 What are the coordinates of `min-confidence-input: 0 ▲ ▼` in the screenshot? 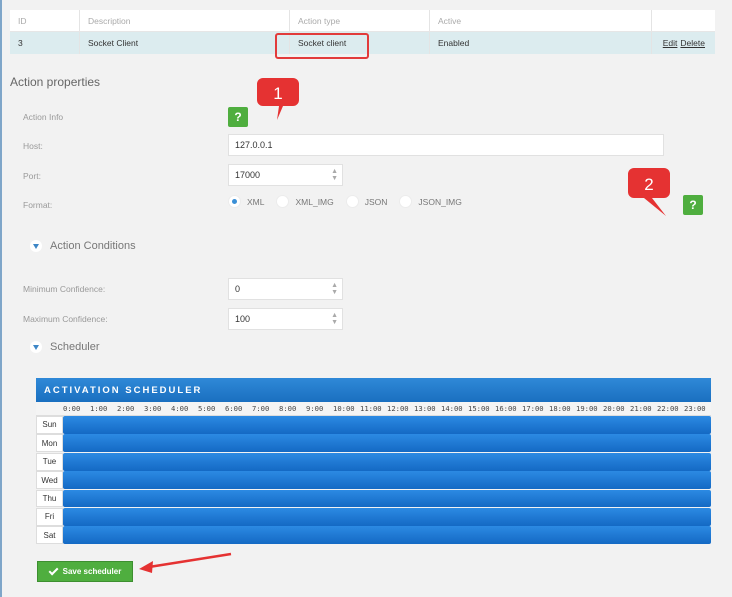 It's located at (285, 289).